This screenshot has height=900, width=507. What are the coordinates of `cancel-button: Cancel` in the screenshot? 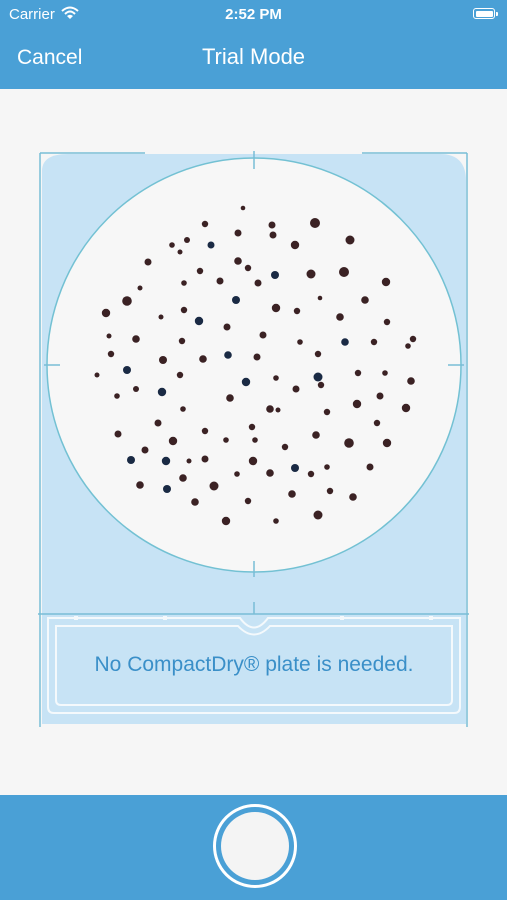 It's located at (49, 58).